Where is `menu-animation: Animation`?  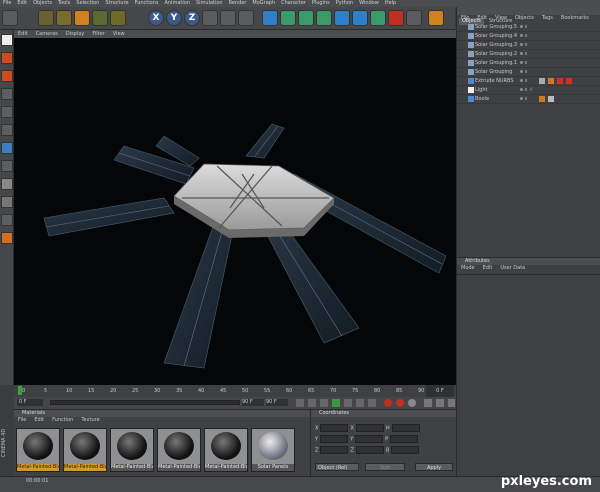 menu-animation: Animation is located at coordinates (177, 3).